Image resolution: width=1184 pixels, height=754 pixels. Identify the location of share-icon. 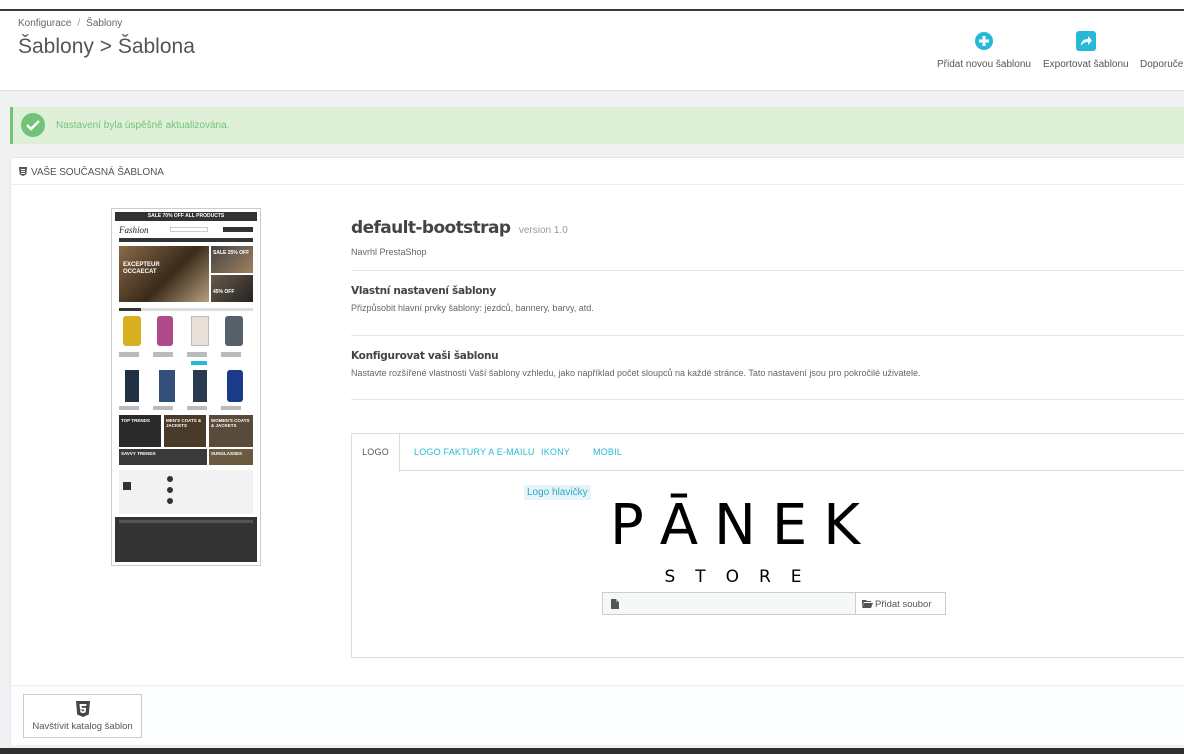
(1085, 41).